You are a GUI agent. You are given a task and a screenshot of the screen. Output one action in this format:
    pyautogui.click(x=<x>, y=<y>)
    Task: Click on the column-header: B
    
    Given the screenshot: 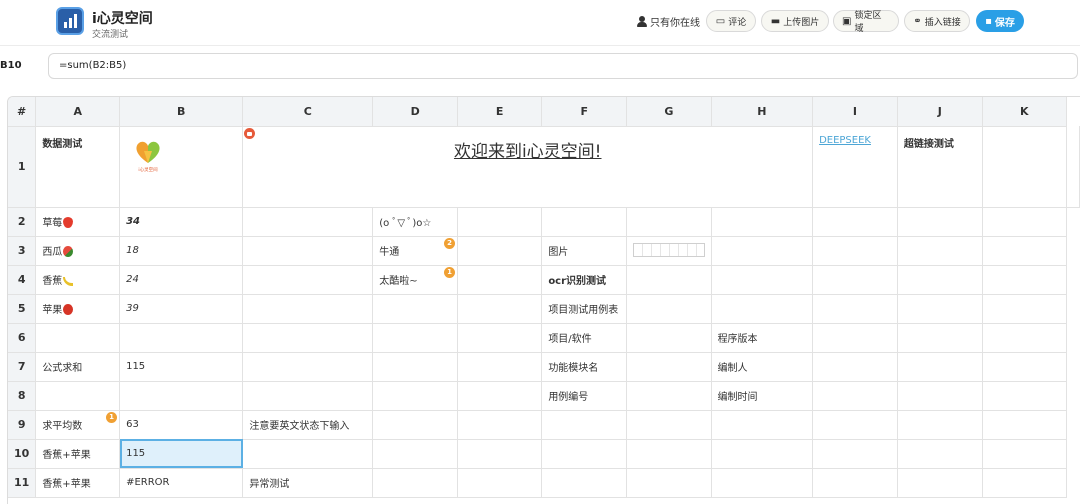 What is the action you would take?
    pyautogui.click(x=181, y=112)
    